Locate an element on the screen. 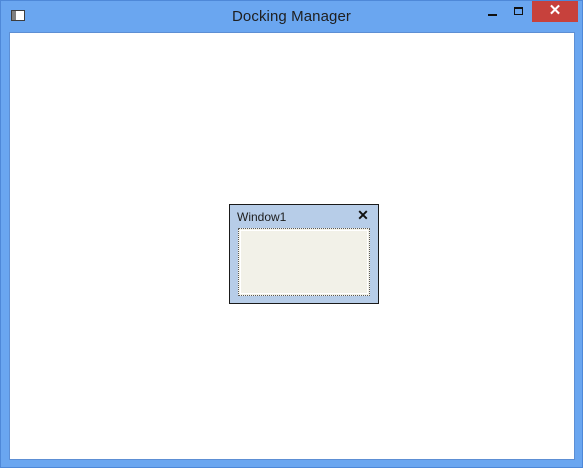 This screenshot has height=468, width=583. floating-tool-window: Window1 ✕ is located at coordinates (304, 254).